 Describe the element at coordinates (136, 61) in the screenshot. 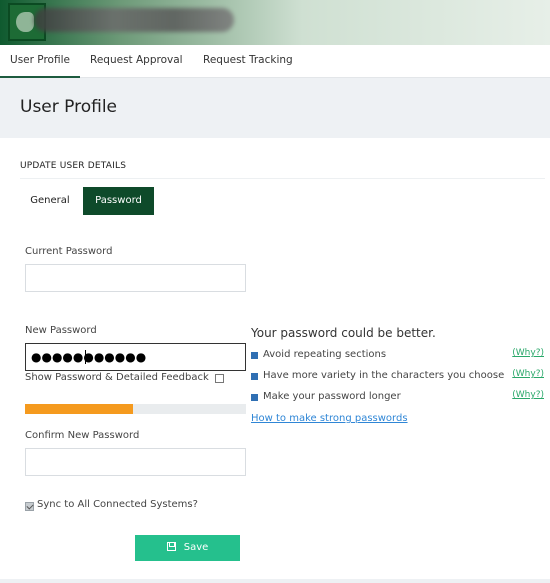

I see `tab-request-approval: Request Approval` at that location.